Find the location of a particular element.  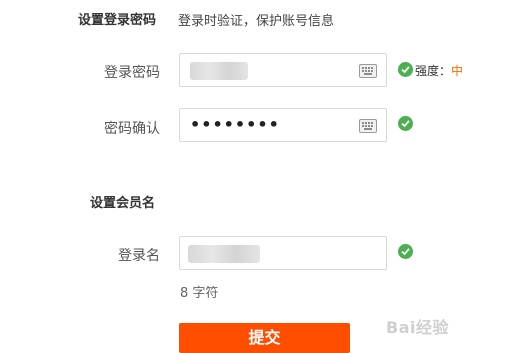

blurred-username-text is located at coordinates (224, 254).